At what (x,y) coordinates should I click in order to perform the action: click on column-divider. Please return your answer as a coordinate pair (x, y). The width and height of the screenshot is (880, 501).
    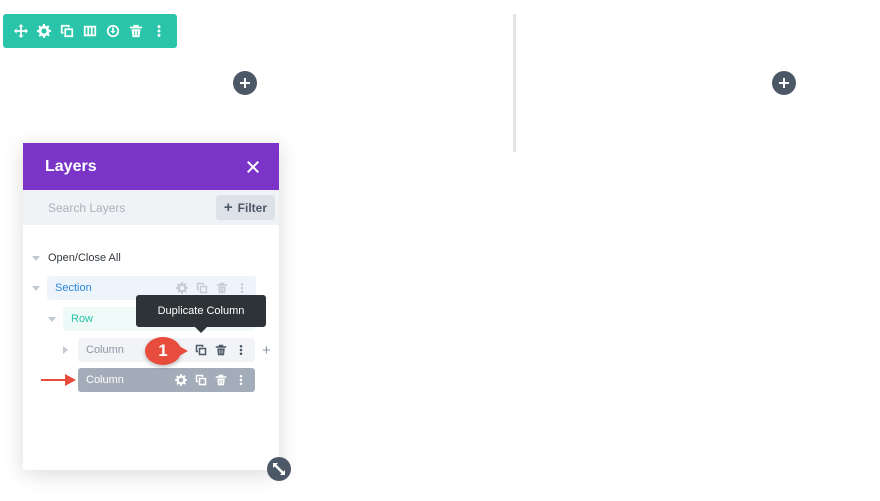
    Looking at the image, I should click on (514, 83).